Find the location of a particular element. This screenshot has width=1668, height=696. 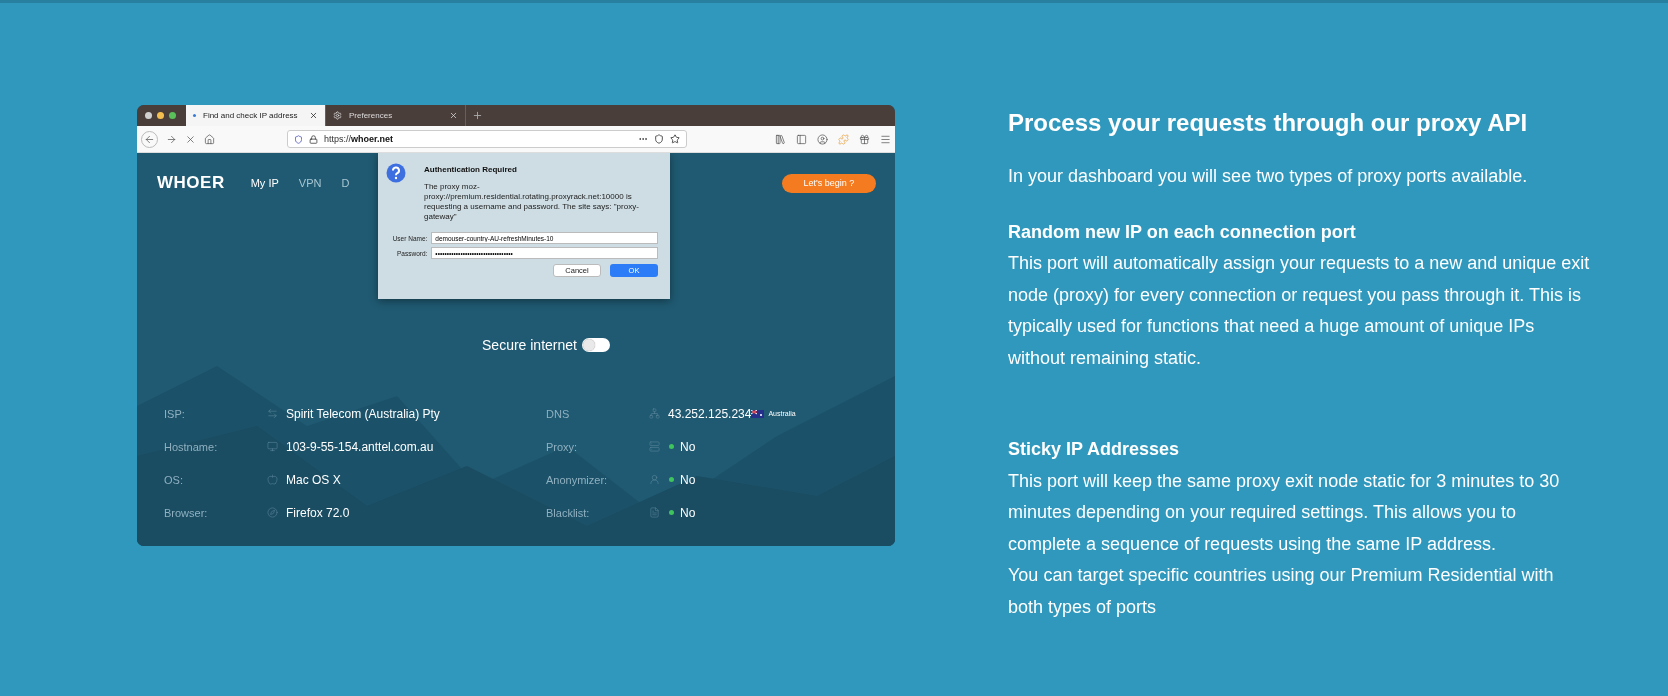

info-label: Browser: is located at coordinates (186, 512).